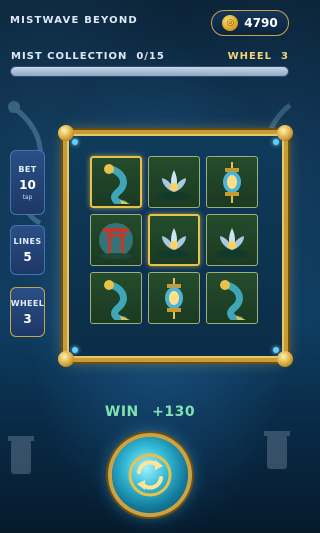  What do you see at coordinates (230, 23) in the screenshot?
I see `gold-coin-icon: ◎` at bounding box center [230, 23].